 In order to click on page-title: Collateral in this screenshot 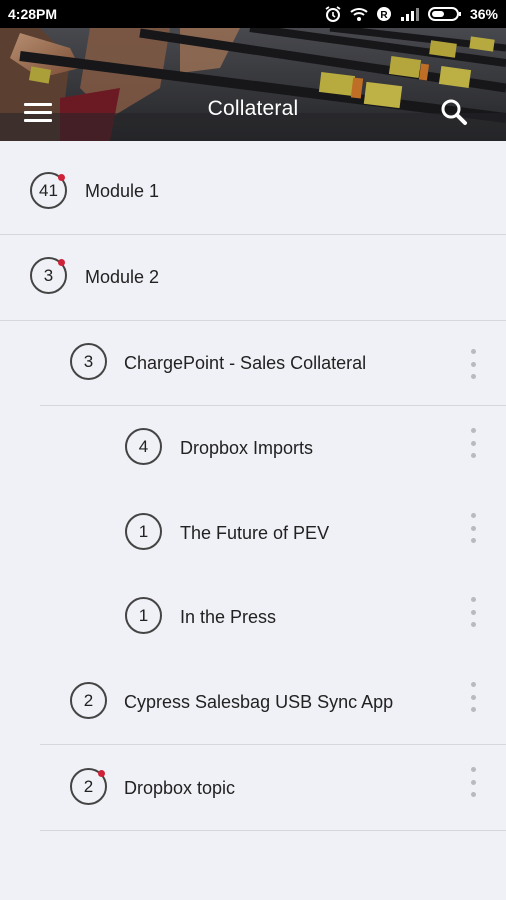, I will do `click(253, 108)`.